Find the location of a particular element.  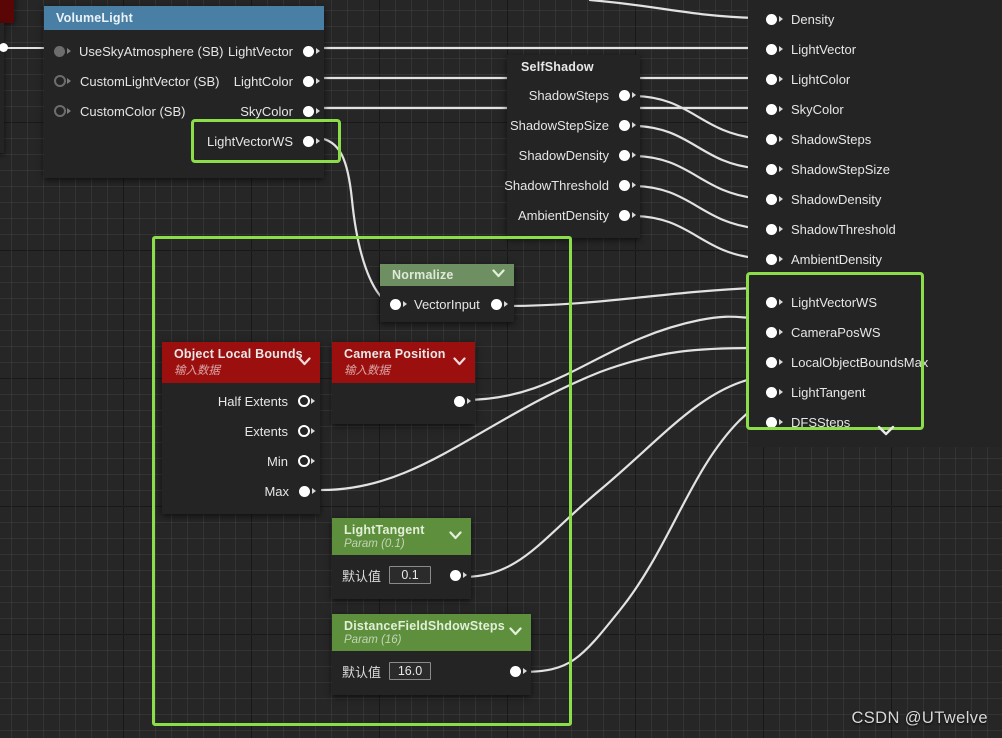

pin-row-shadowdensity: ShadowDensity is located at coordinates (573, 155).